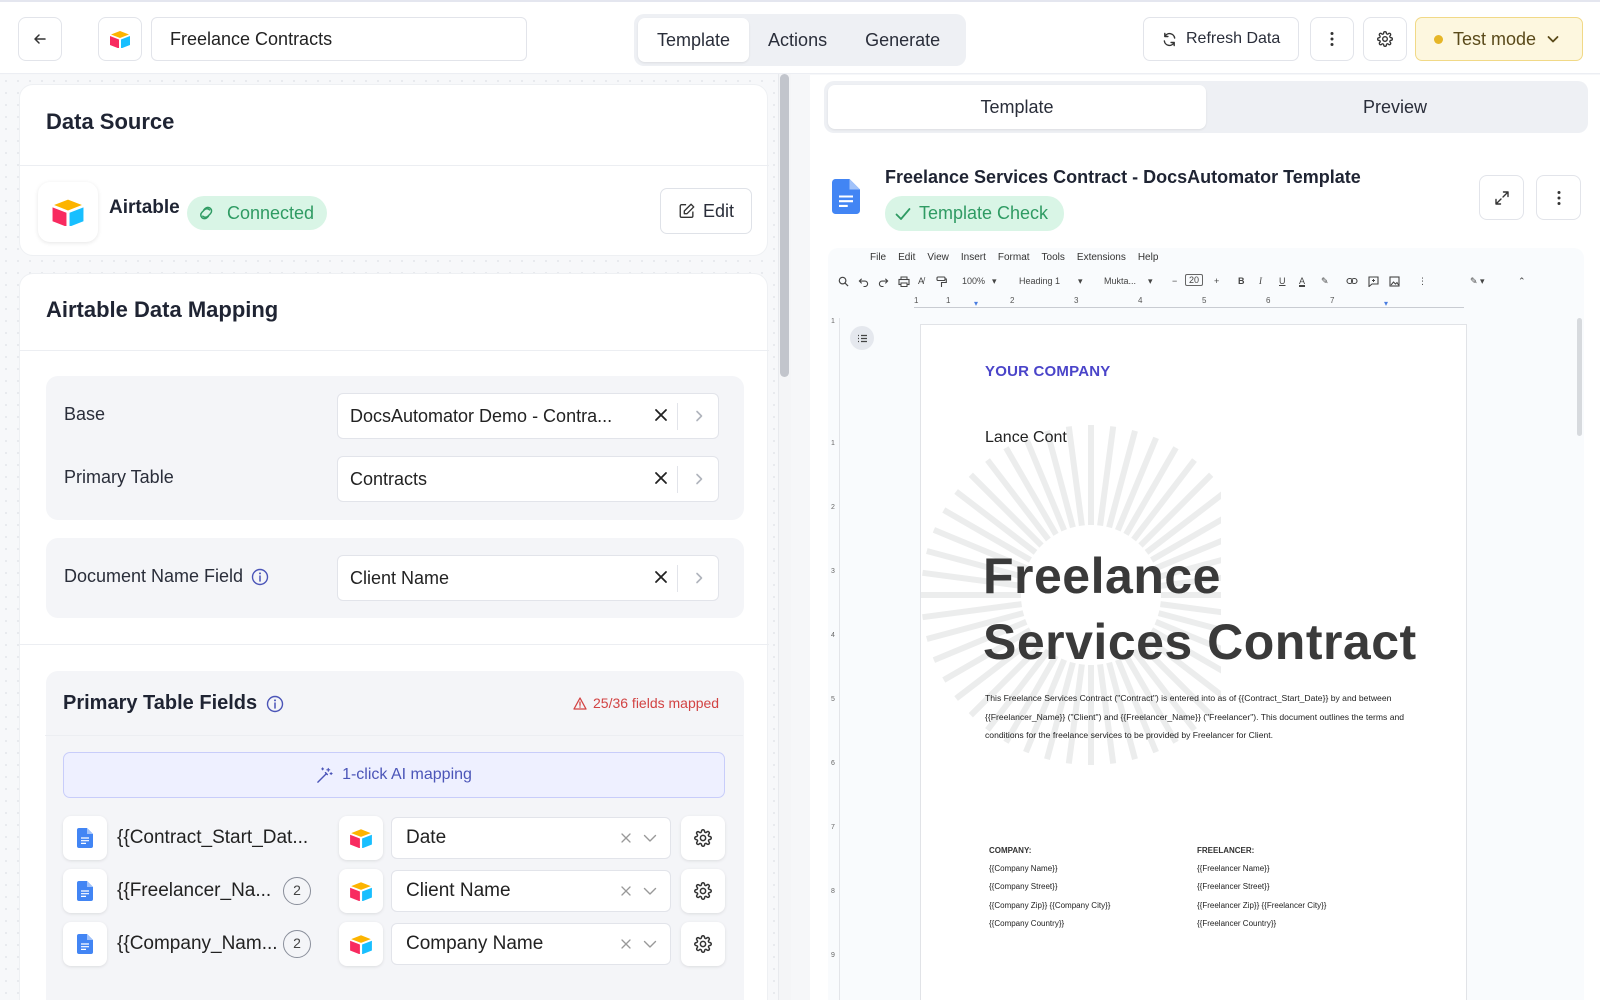 This screenshot has width=1600, height=1000. Describe the element at coordinates (1221, 39) in the screenshot. I see `refresh-data-button: Refresh Data` at that location.